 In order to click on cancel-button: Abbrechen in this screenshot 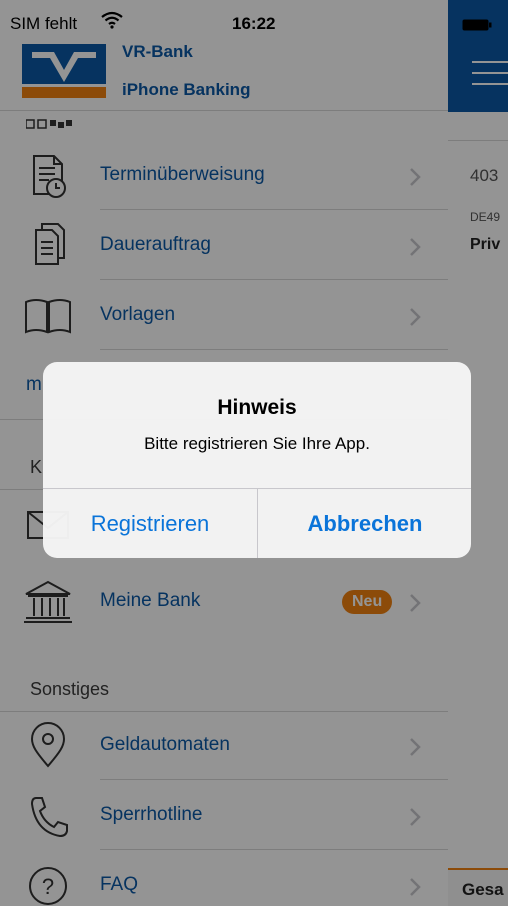, I will do `click(364, 523)`.